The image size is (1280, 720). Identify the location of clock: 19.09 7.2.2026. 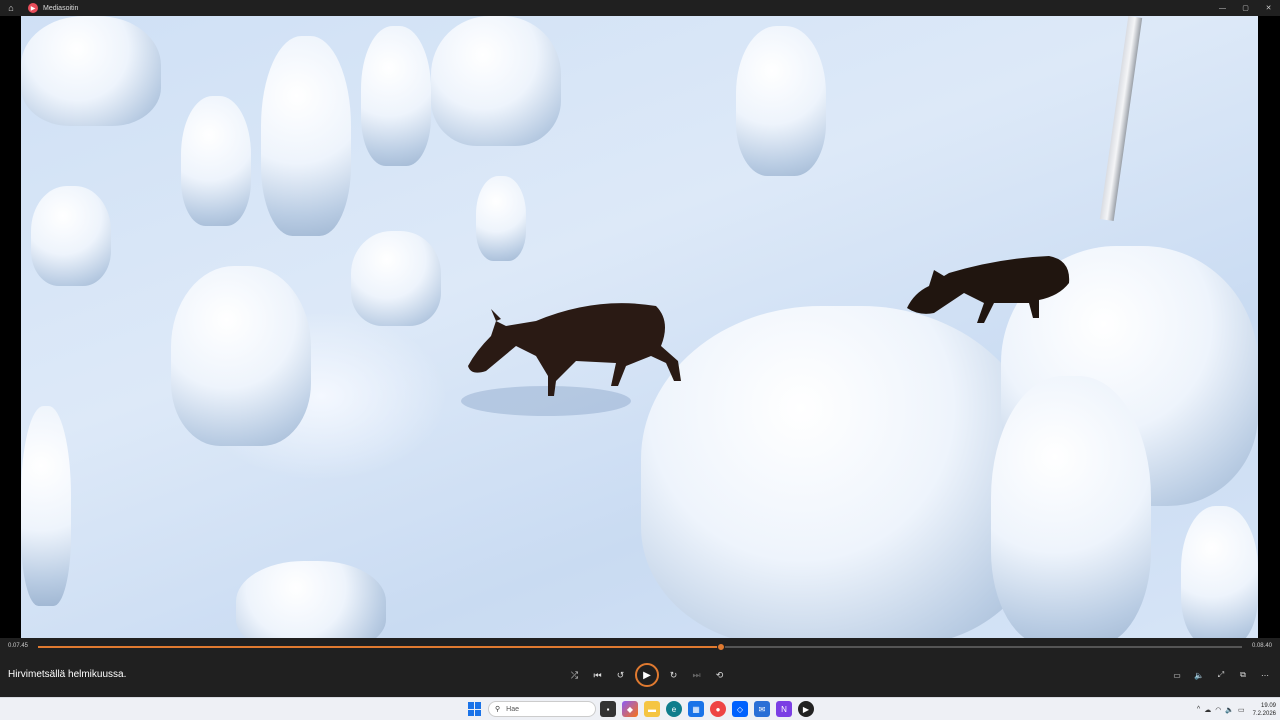
(1264, 710).